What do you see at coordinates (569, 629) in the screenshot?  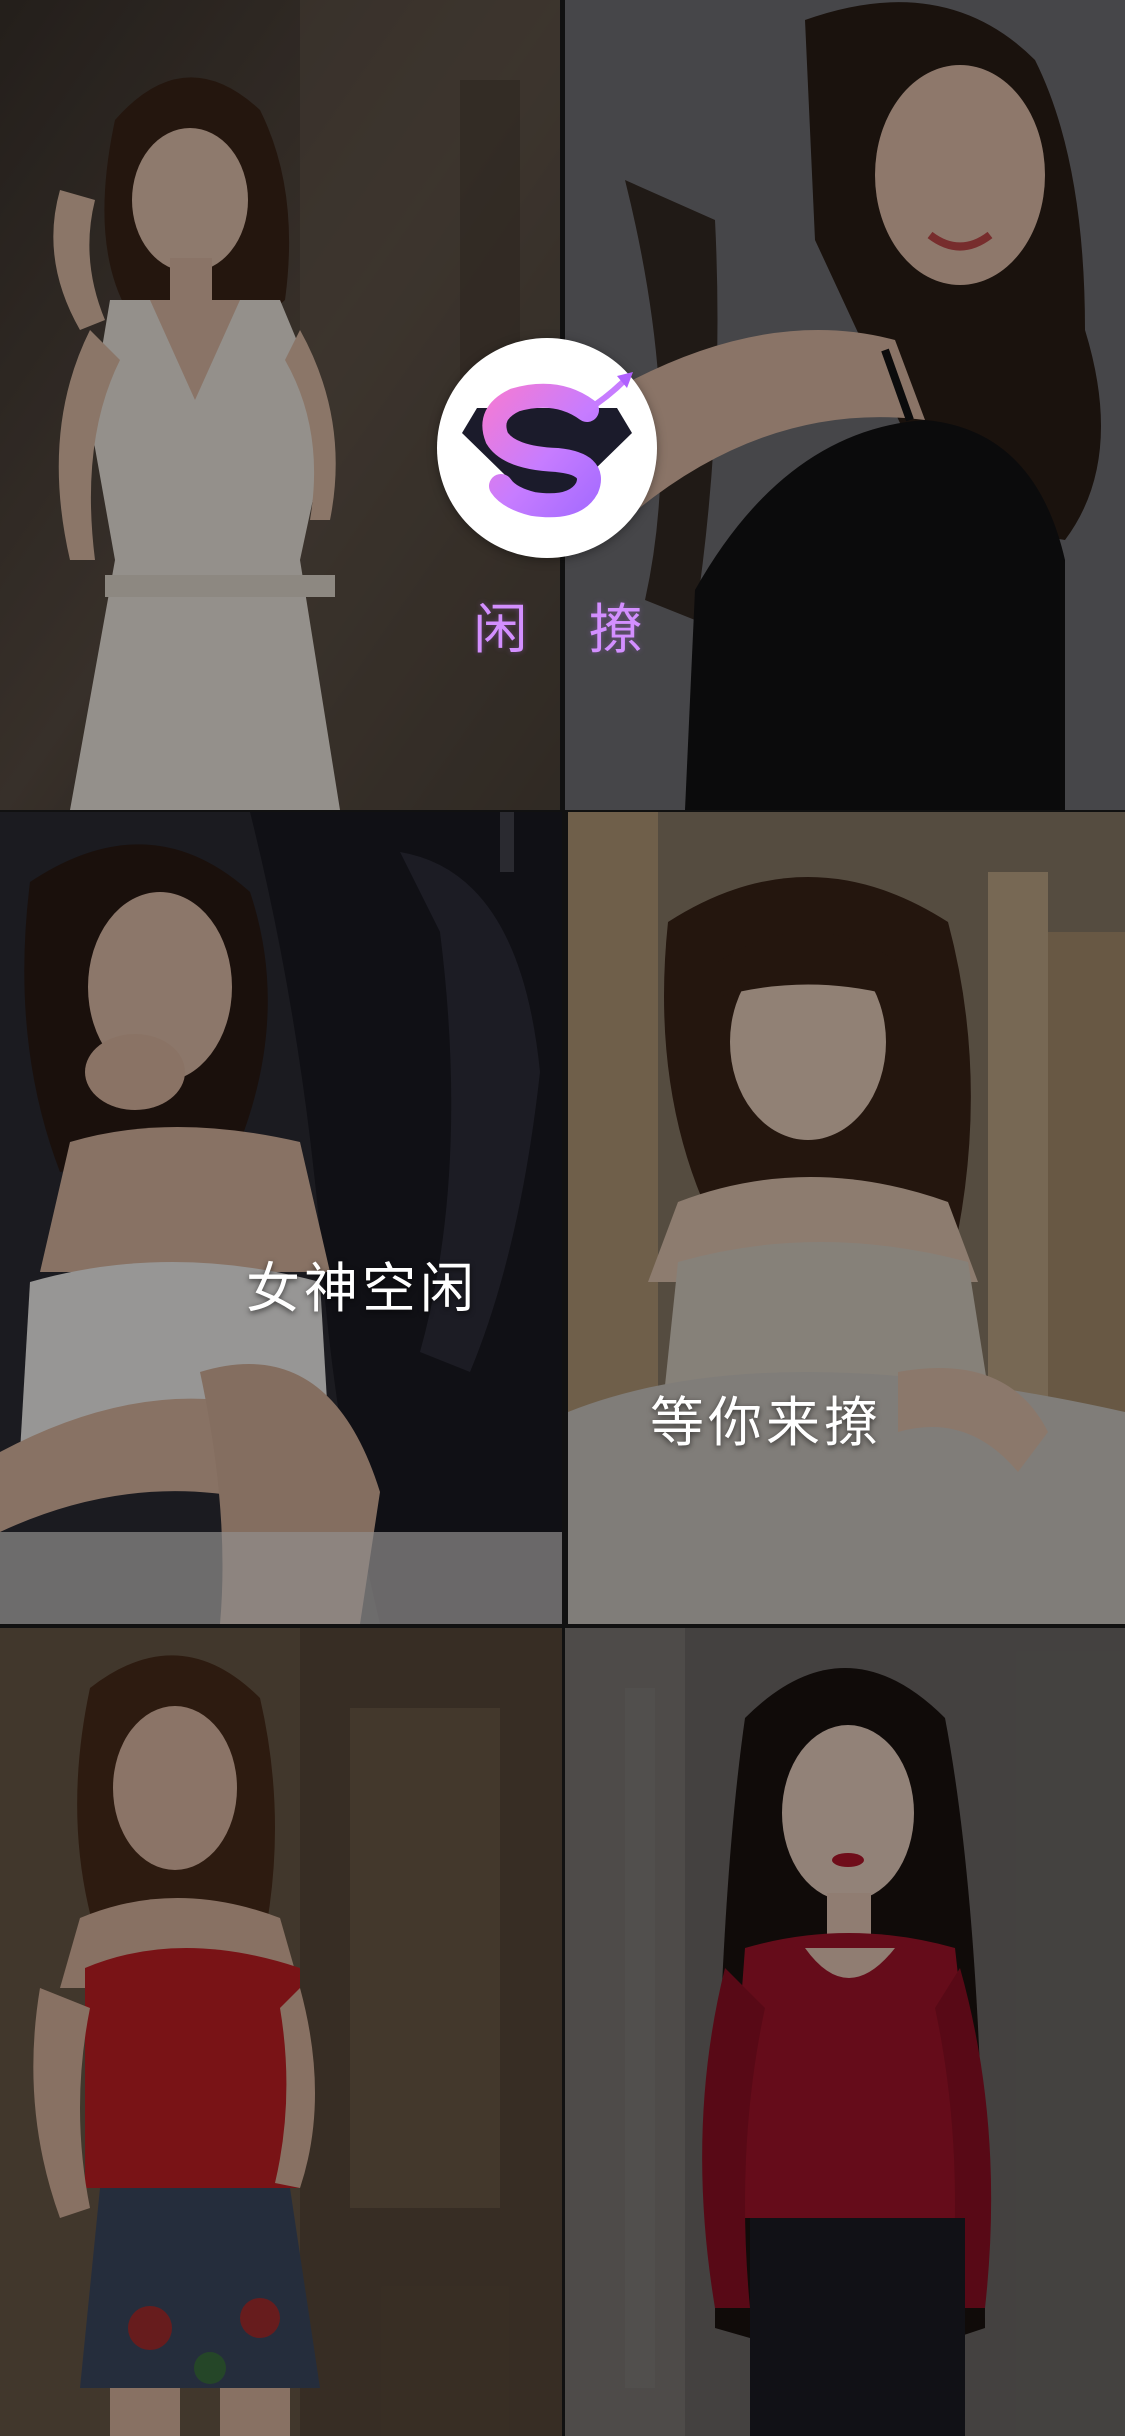 I see `app-name: 闲 撩` at bounding box center [569, 629].